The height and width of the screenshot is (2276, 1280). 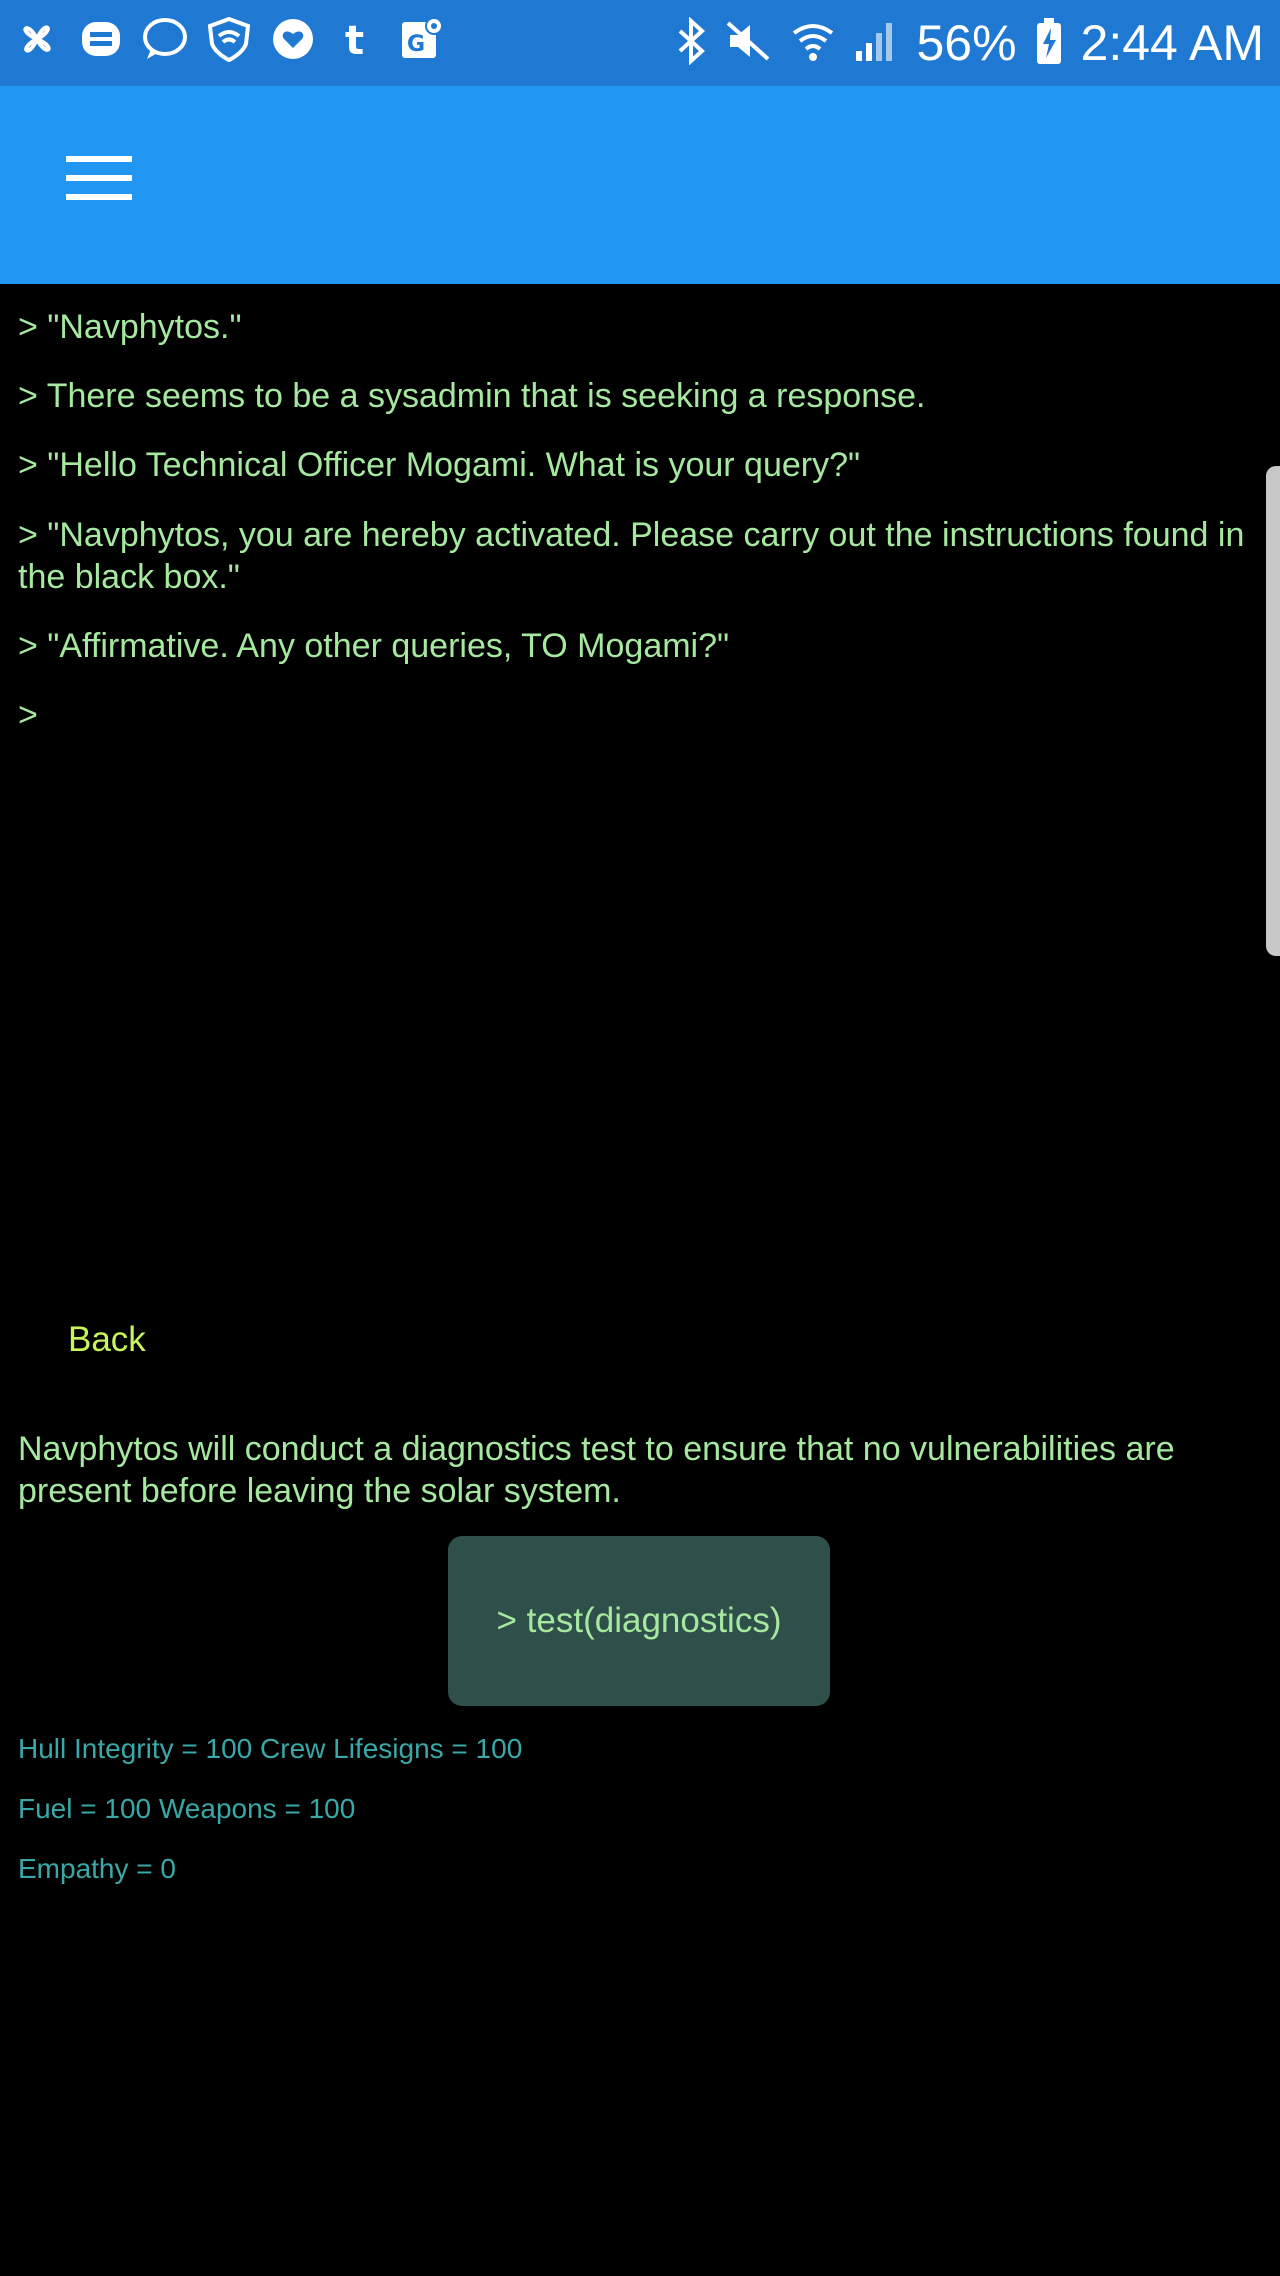 I want to click on scrollbar-thumb, so click(x=1273, y=711).